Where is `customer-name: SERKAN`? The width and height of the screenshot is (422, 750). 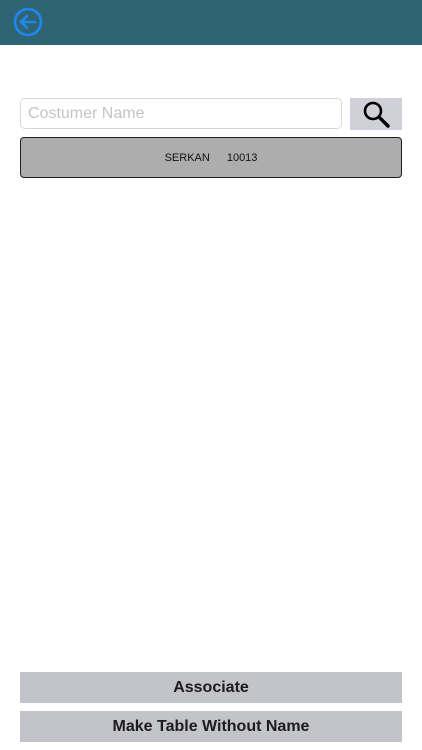
customer-name: SERKAN is located at coordinates (187, 157).